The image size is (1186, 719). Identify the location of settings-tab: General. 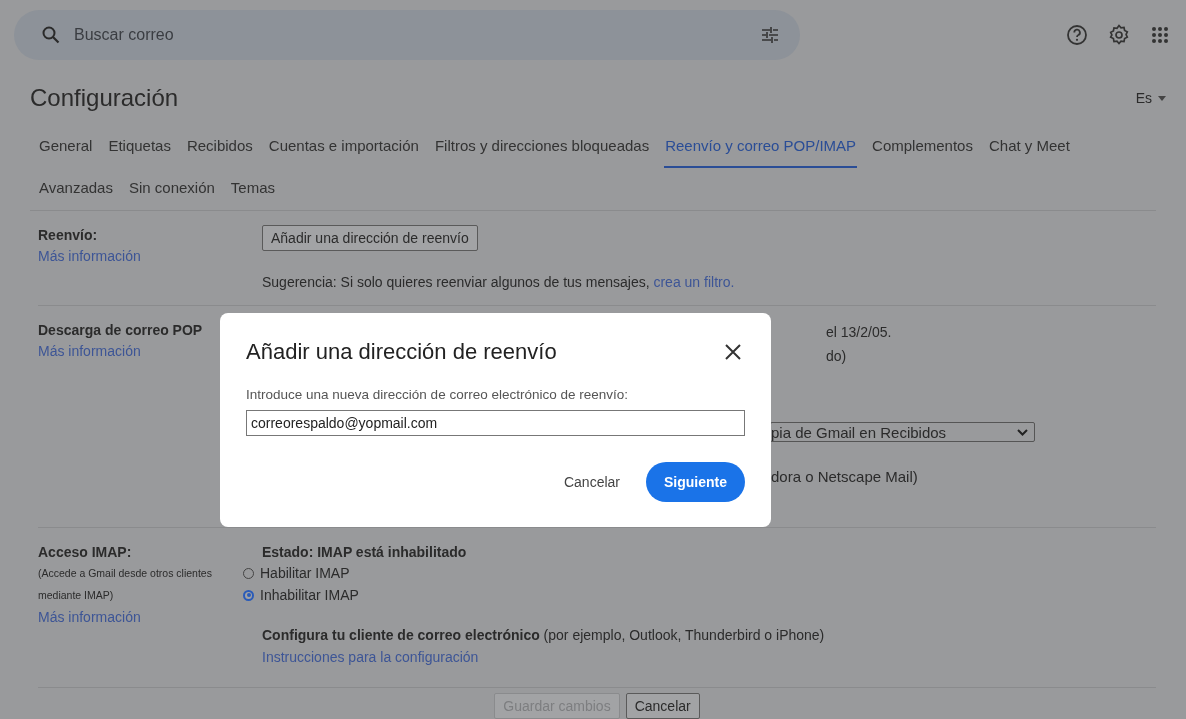
(66, 147).